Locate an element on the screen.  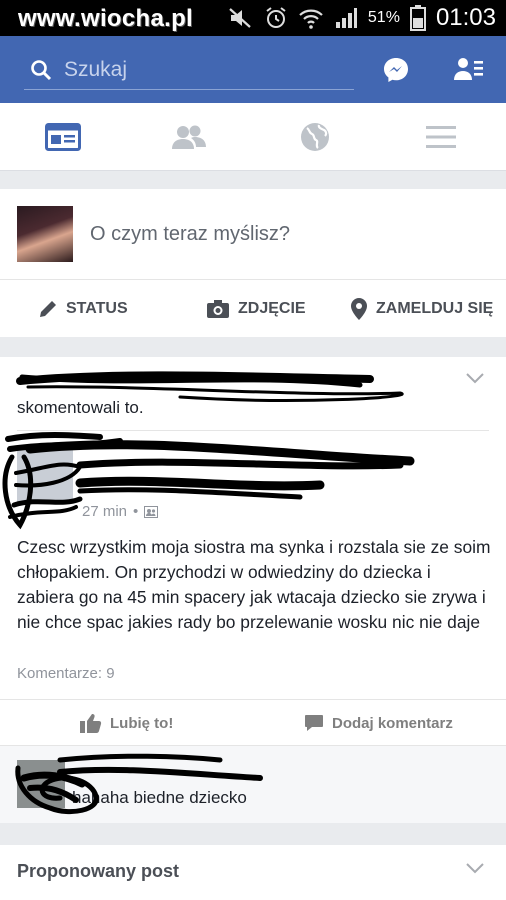
search-icon is located at coordinates (41, 69).